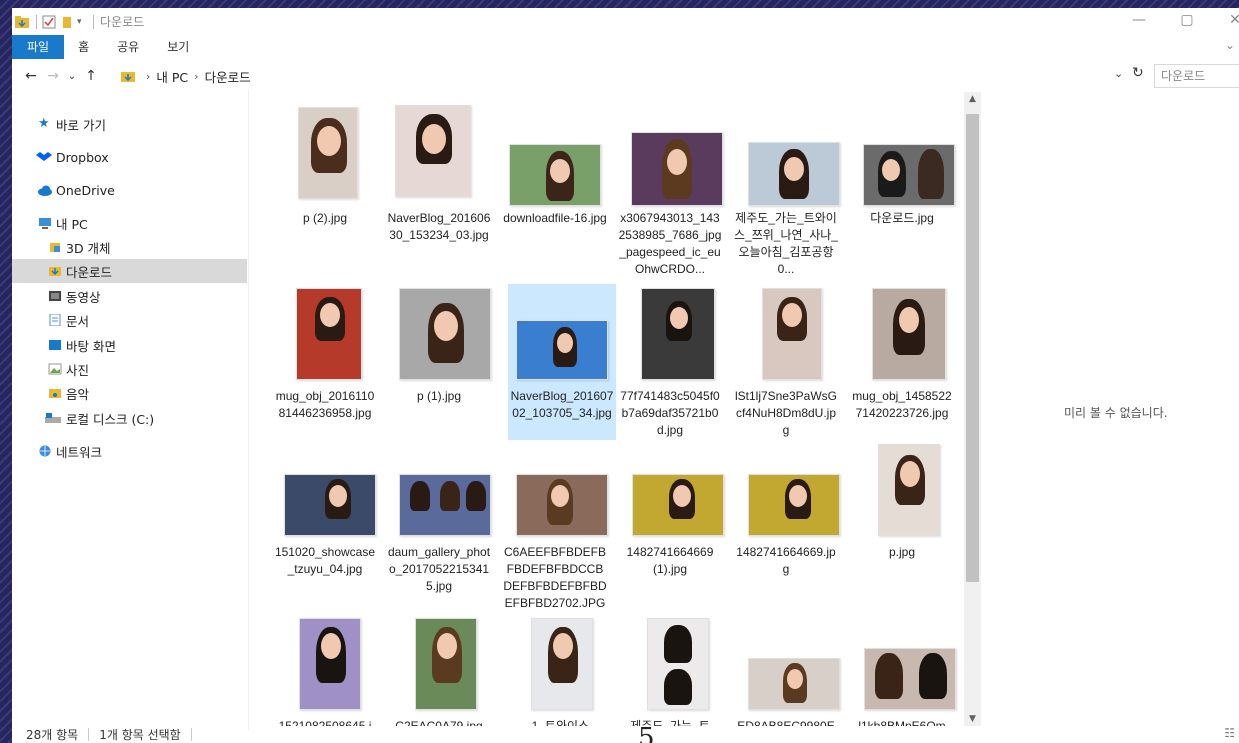 The height and width of the screenshot is (743, 1239). I want to click on file-tile: C2EAC0A79.jpg, so click(439, 669).